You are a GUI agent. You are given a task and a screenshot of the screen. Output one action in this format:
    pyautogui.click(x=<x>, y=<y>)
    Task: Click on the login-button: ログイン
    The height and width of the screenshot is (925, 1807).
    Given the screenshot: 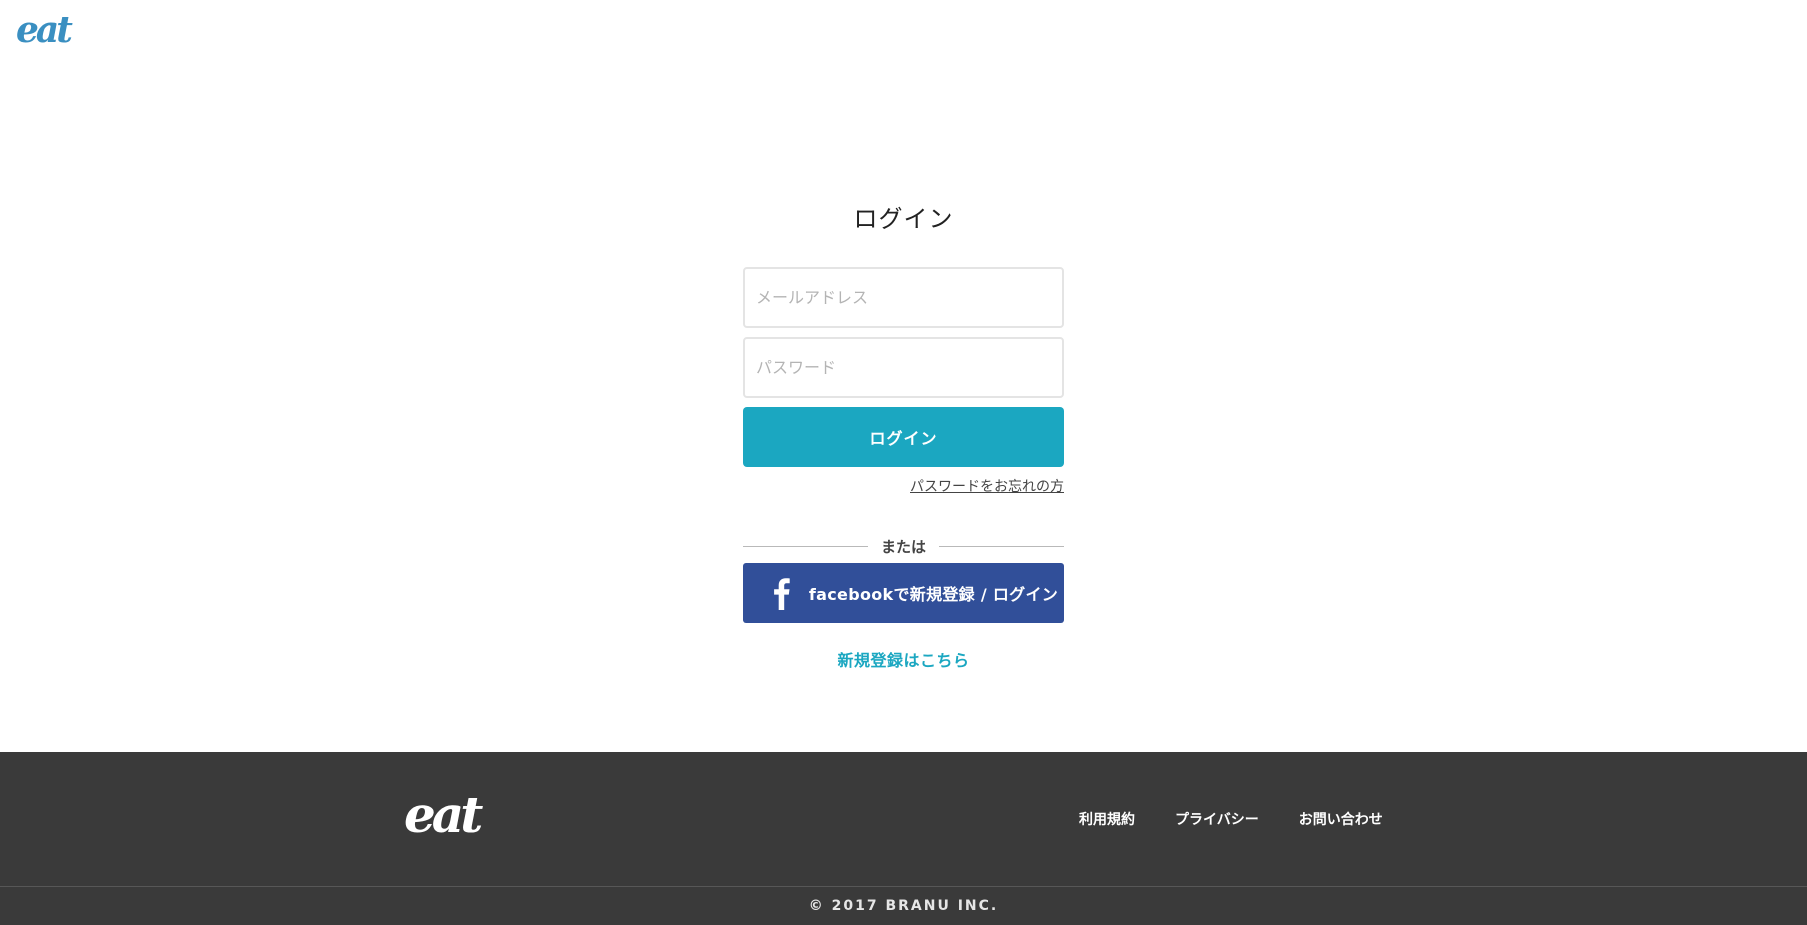 What is the action you would take?
    pyautogui.click(x=903, y=437)
    